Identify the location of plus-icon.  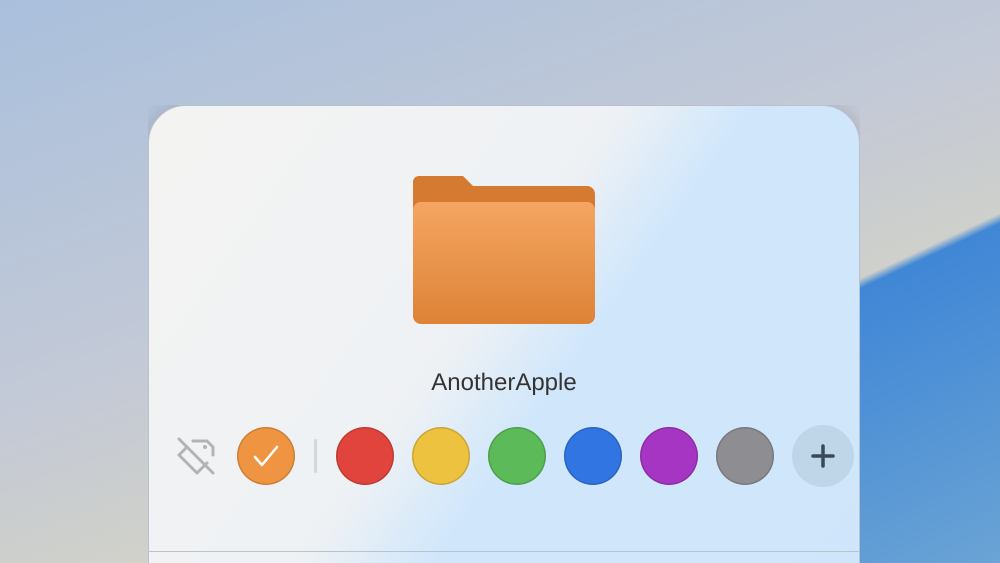
(823, 456).